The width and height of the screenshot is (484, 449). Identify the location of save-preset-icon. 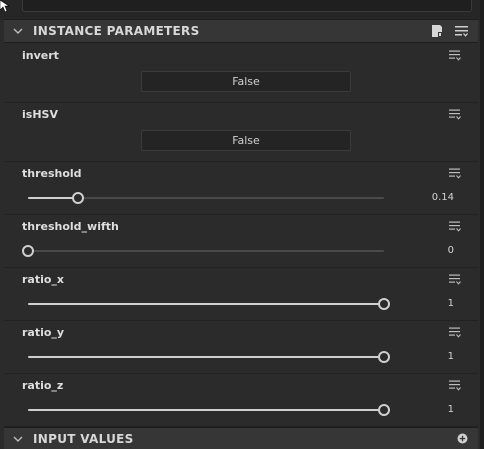
(437, 31).